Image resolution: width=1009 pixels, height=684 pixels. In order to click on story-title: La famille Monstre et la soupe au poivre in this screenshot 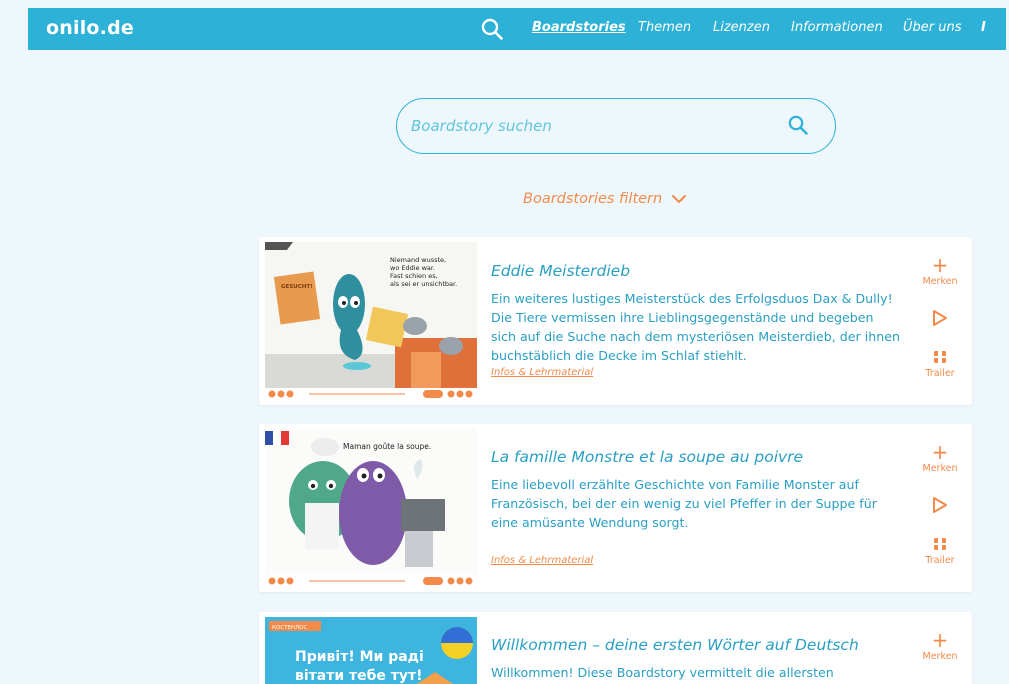, I will do `click(647, 457)`.